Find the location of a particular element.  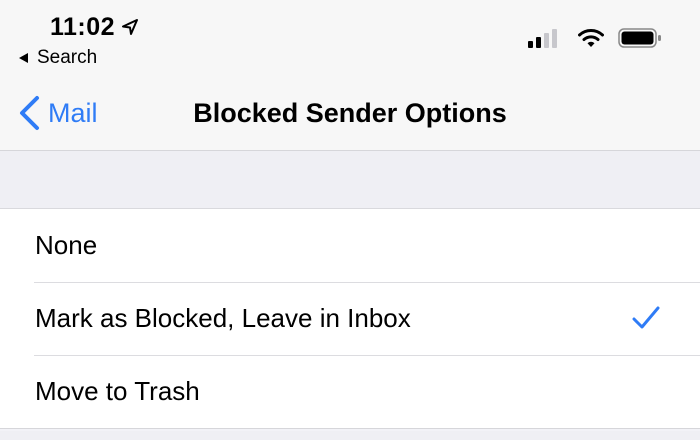

option-label: Move to Trash is located at coordinates (117, 391).